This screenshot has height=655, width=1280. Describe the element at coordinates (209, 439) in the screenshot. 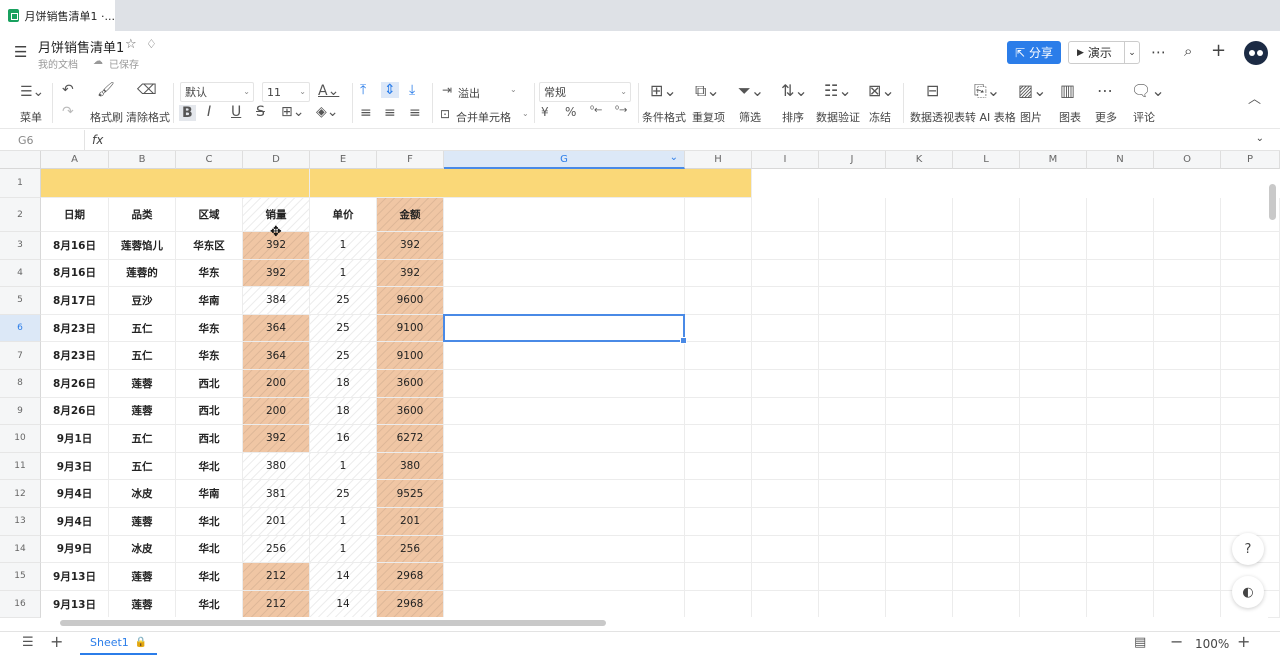

I see `table-cell: 西北` at that location.